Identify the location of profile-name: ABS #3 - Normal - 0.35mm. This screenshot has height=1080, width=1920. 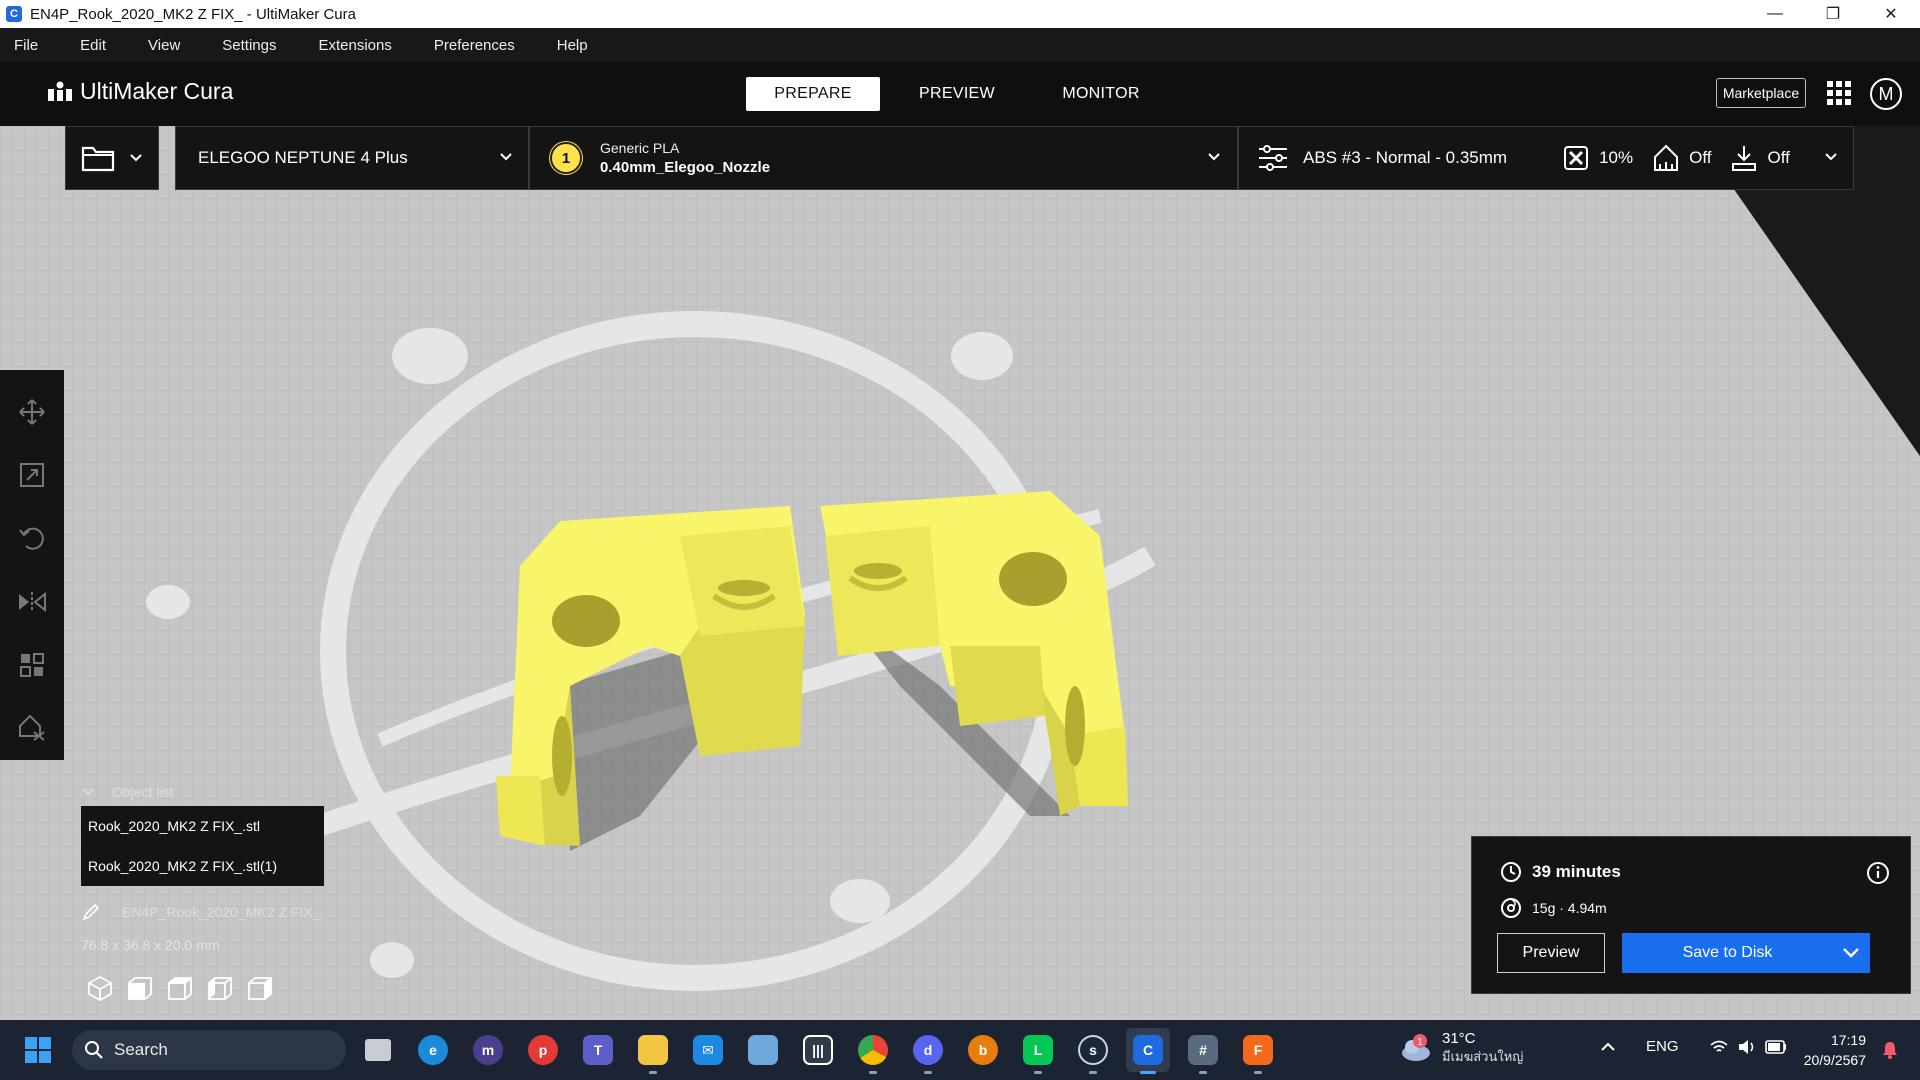
(1405, 157).